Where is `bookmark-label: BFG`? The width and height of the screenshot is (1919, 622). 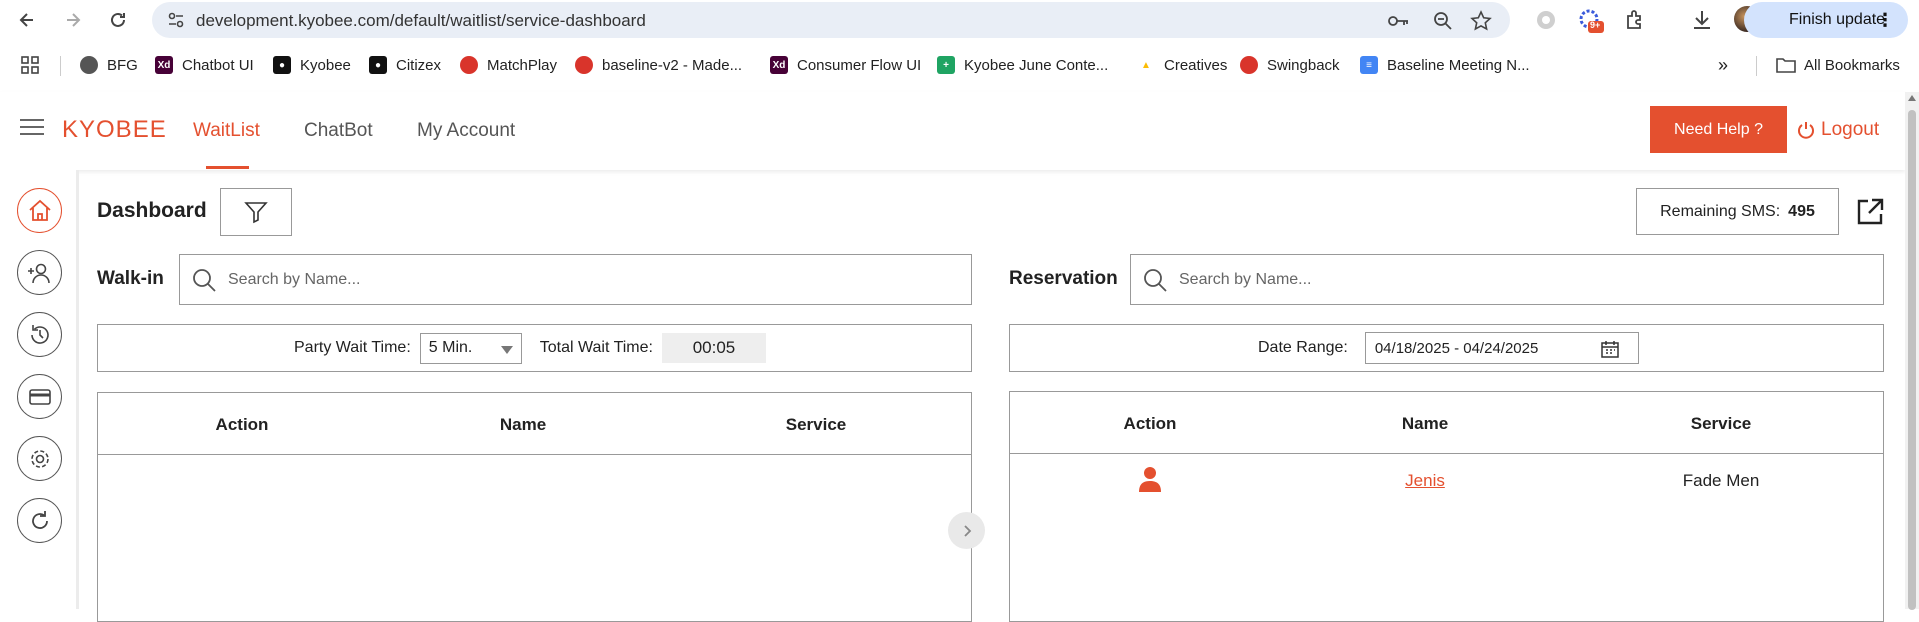 bookmark-label: BFG is located at coordinates (122, 65).